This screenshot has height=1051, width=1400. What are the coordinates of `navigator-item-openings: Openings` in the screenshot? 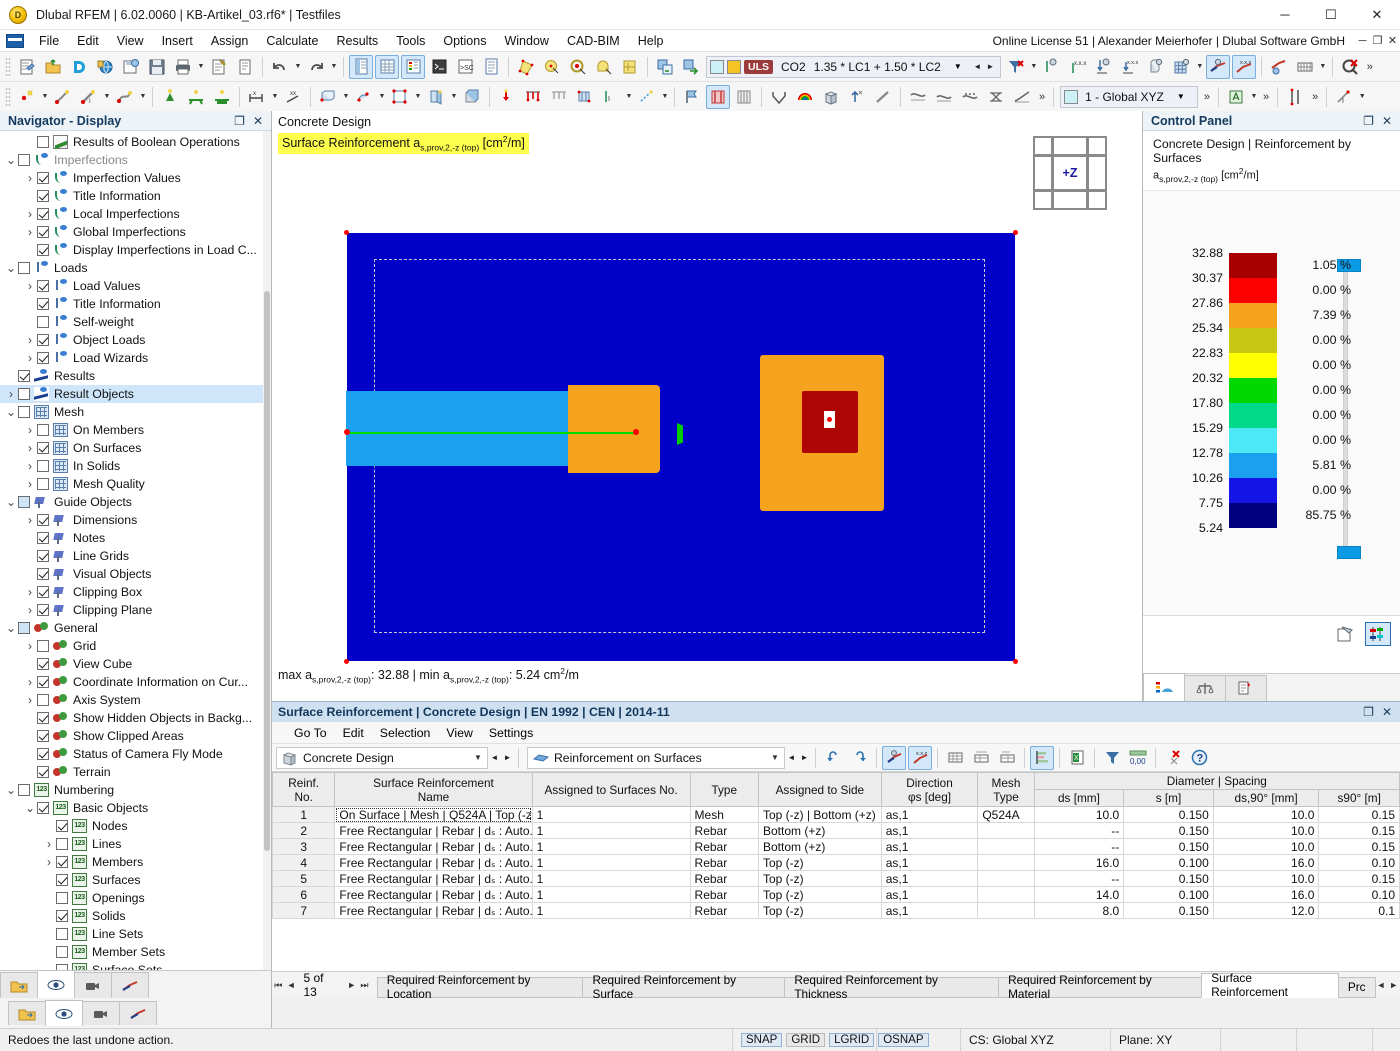 It's located at (135, 898).